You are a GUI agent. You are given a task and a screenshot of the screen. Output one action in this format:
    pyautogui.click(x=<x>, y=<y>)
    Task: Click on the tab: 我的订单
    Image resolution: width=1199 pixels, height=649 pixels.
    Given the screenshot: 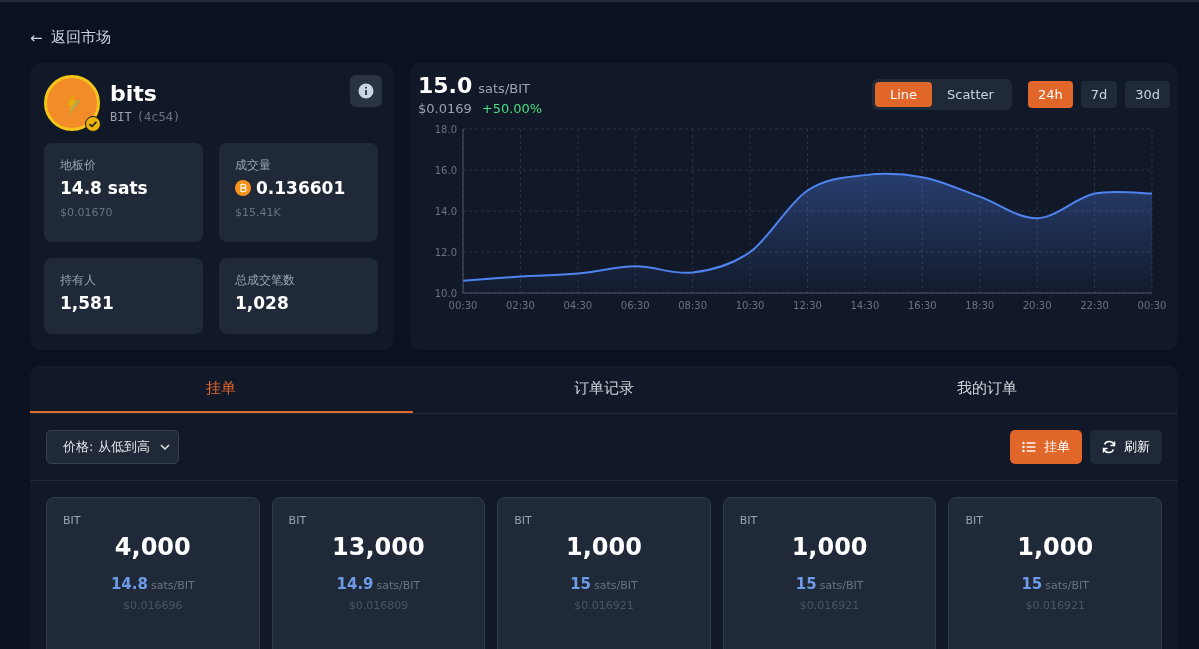 What is the action you would take?
    pyautogui.click(x=986, y=389)
    